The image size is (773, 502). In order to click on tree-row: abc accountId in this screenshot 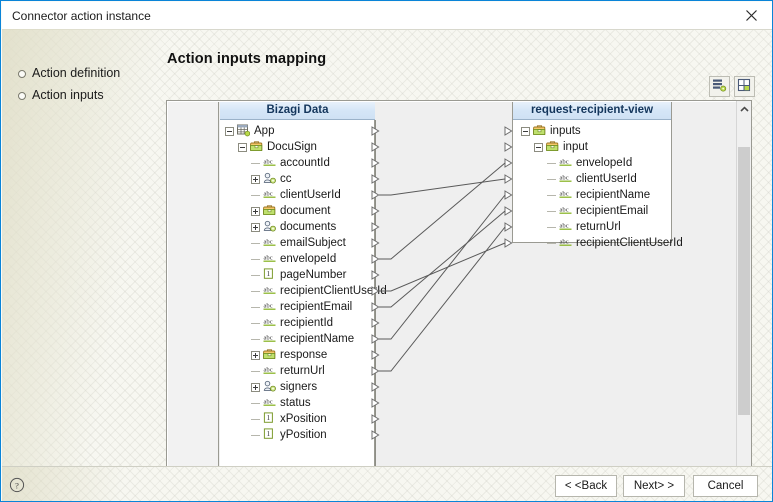, I will do `click(290, 163)`.